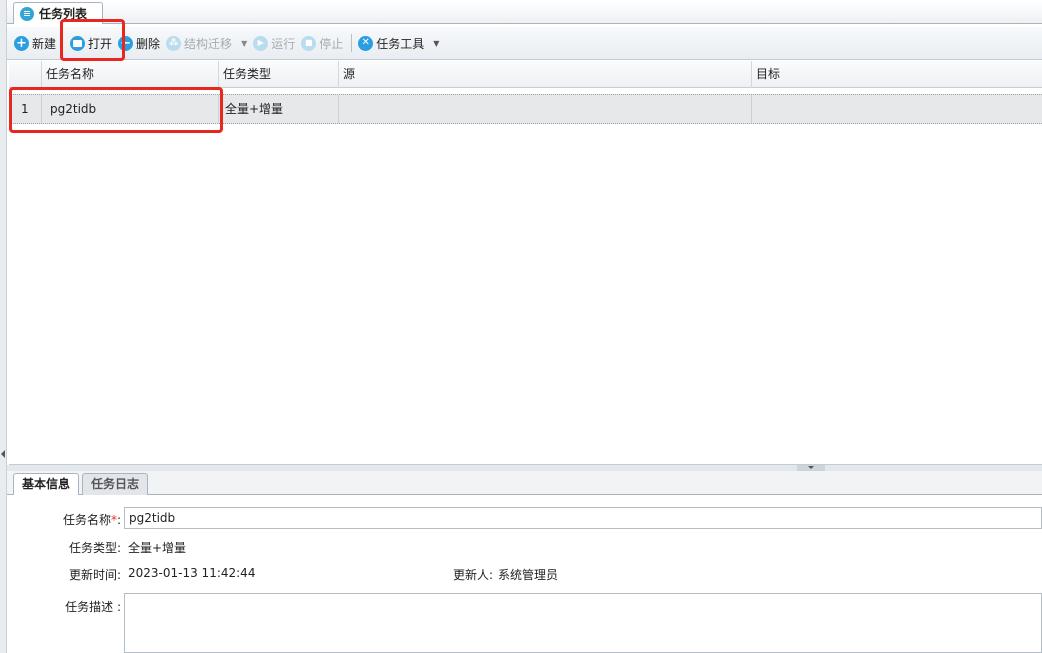 The image size is (1042, 653). Describe the element at coordinates (472, 575) in the screenshot. I see `updater-label: 更新人:` at that location.